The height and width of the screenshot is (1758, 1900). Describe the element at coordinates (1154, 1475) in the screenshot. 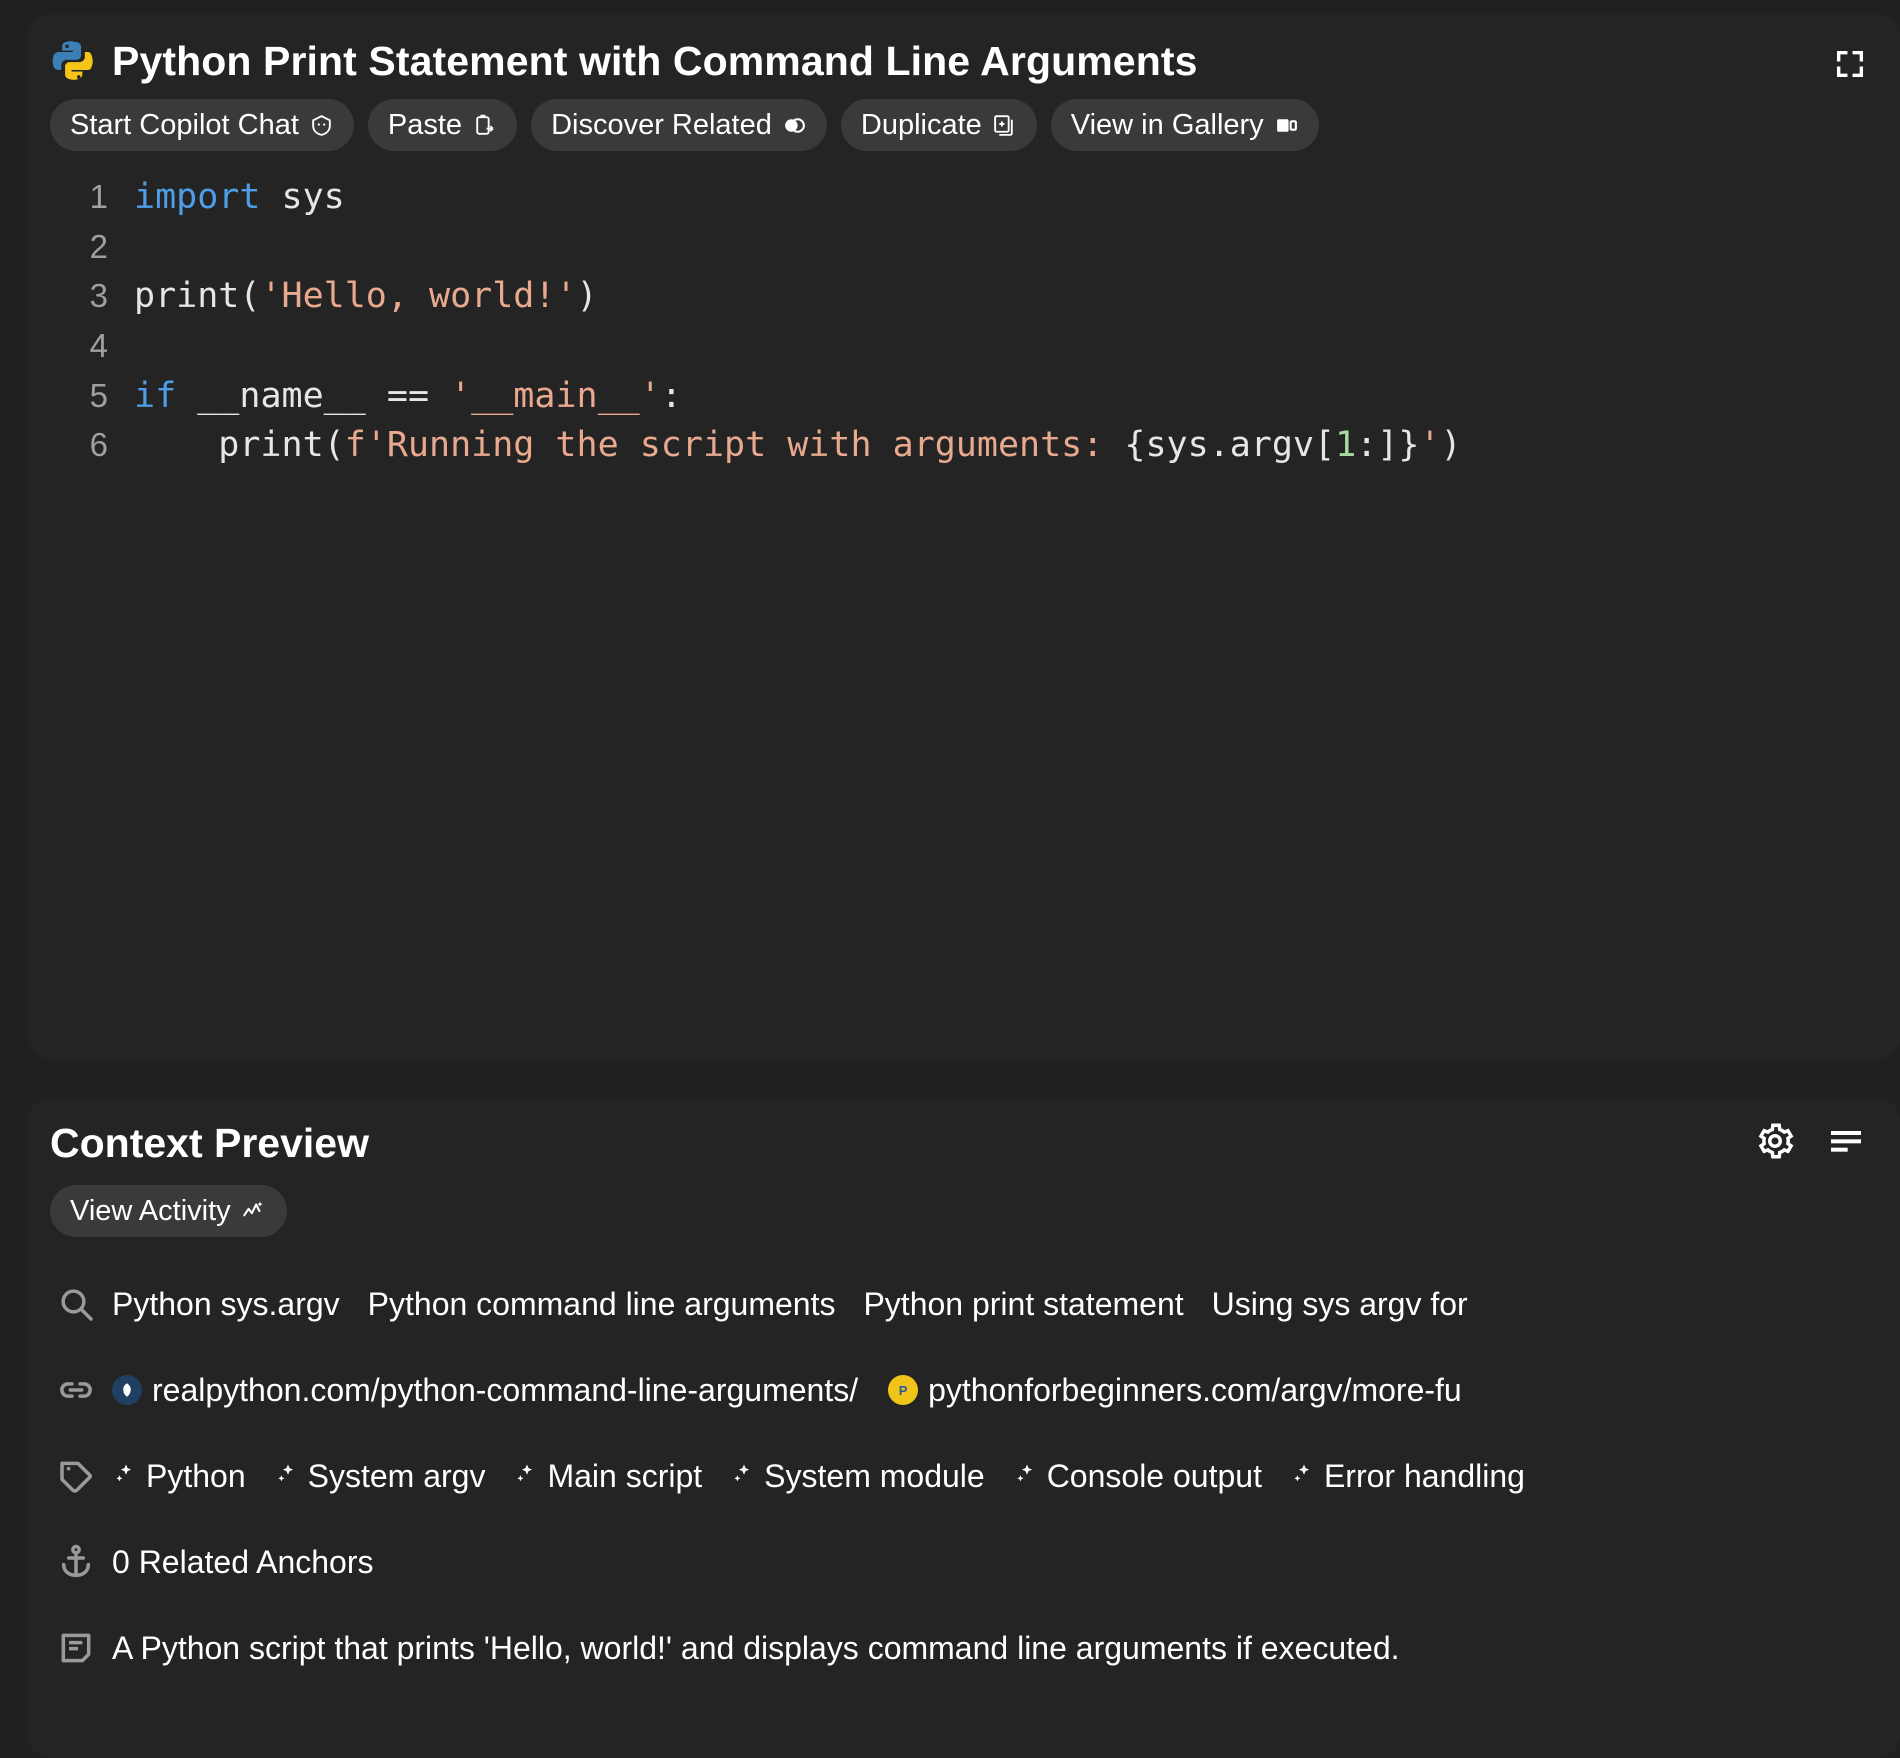

I see `tag-label: Console output` at that location.